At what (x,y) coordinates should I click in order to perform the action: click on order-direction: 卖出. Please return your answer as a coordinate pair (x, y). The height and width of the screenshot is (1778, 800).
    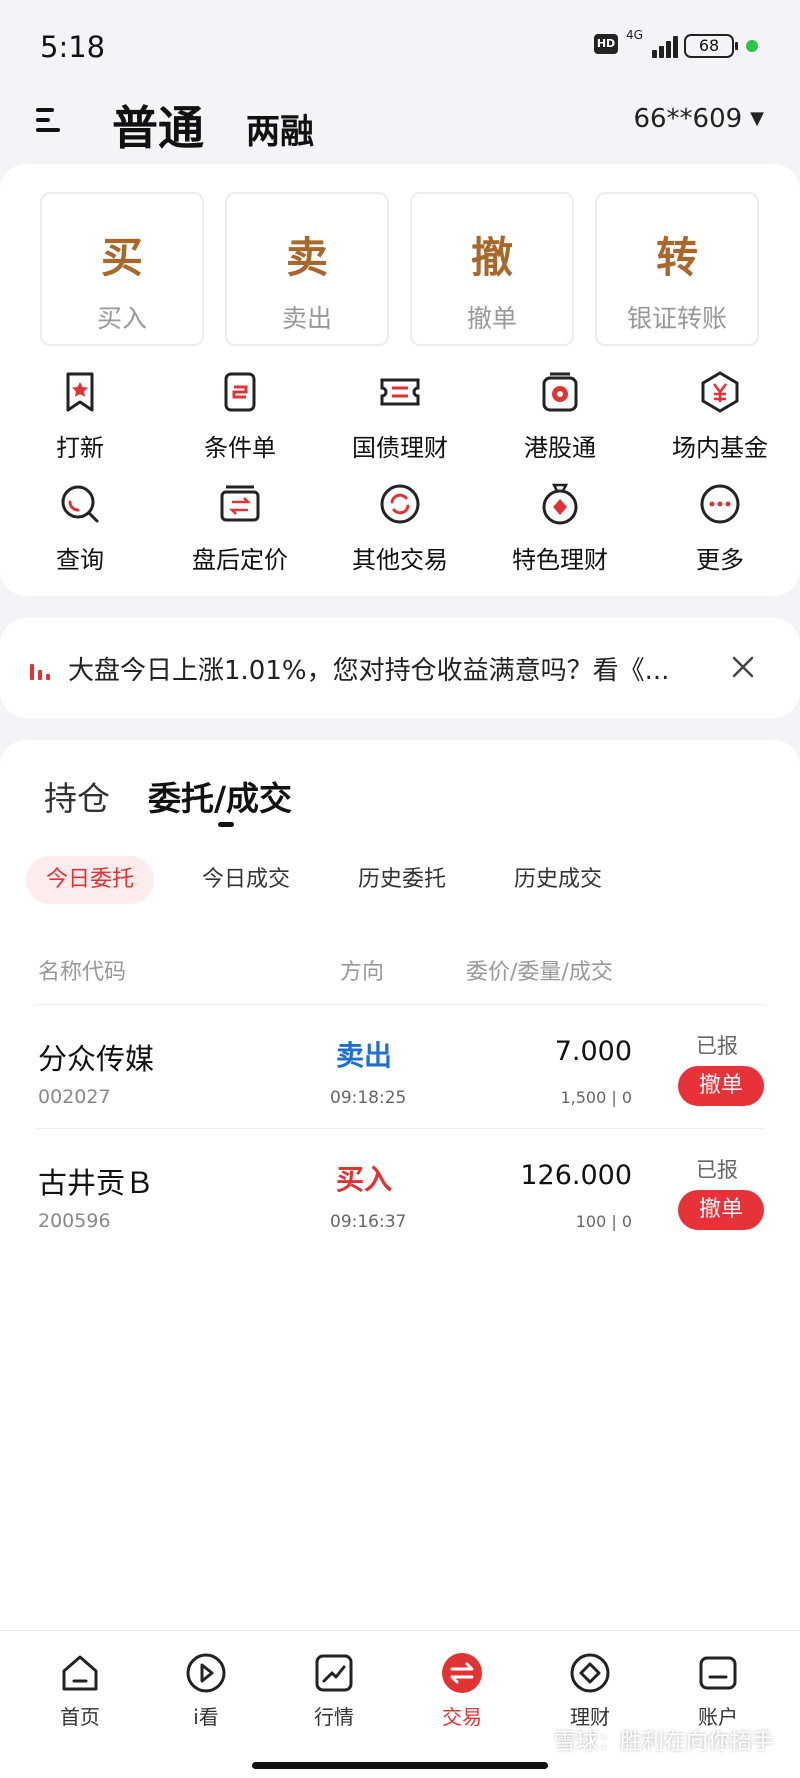
    Looking at the image, I should click on (364, 1055).